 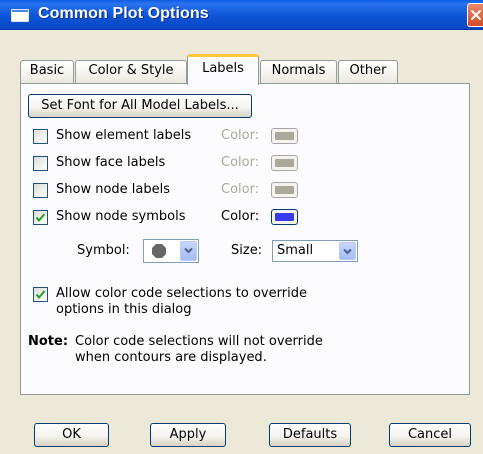 What do you see at coordinates (430, 435) in the screenshot?
I see `cancel-button: Cancel` at bounding box center [430, 435].